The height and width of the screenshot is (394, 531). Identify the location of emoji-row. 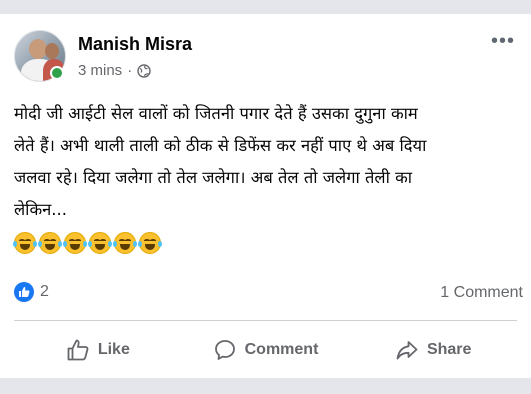
(87, 243).